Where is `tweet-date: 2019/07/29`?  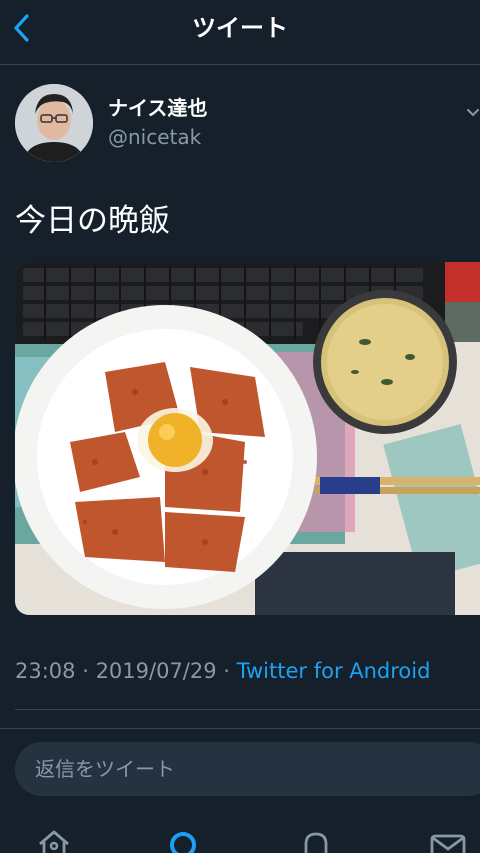
tweet-date: 2019/07/29 is located at coordinates (156, 671).